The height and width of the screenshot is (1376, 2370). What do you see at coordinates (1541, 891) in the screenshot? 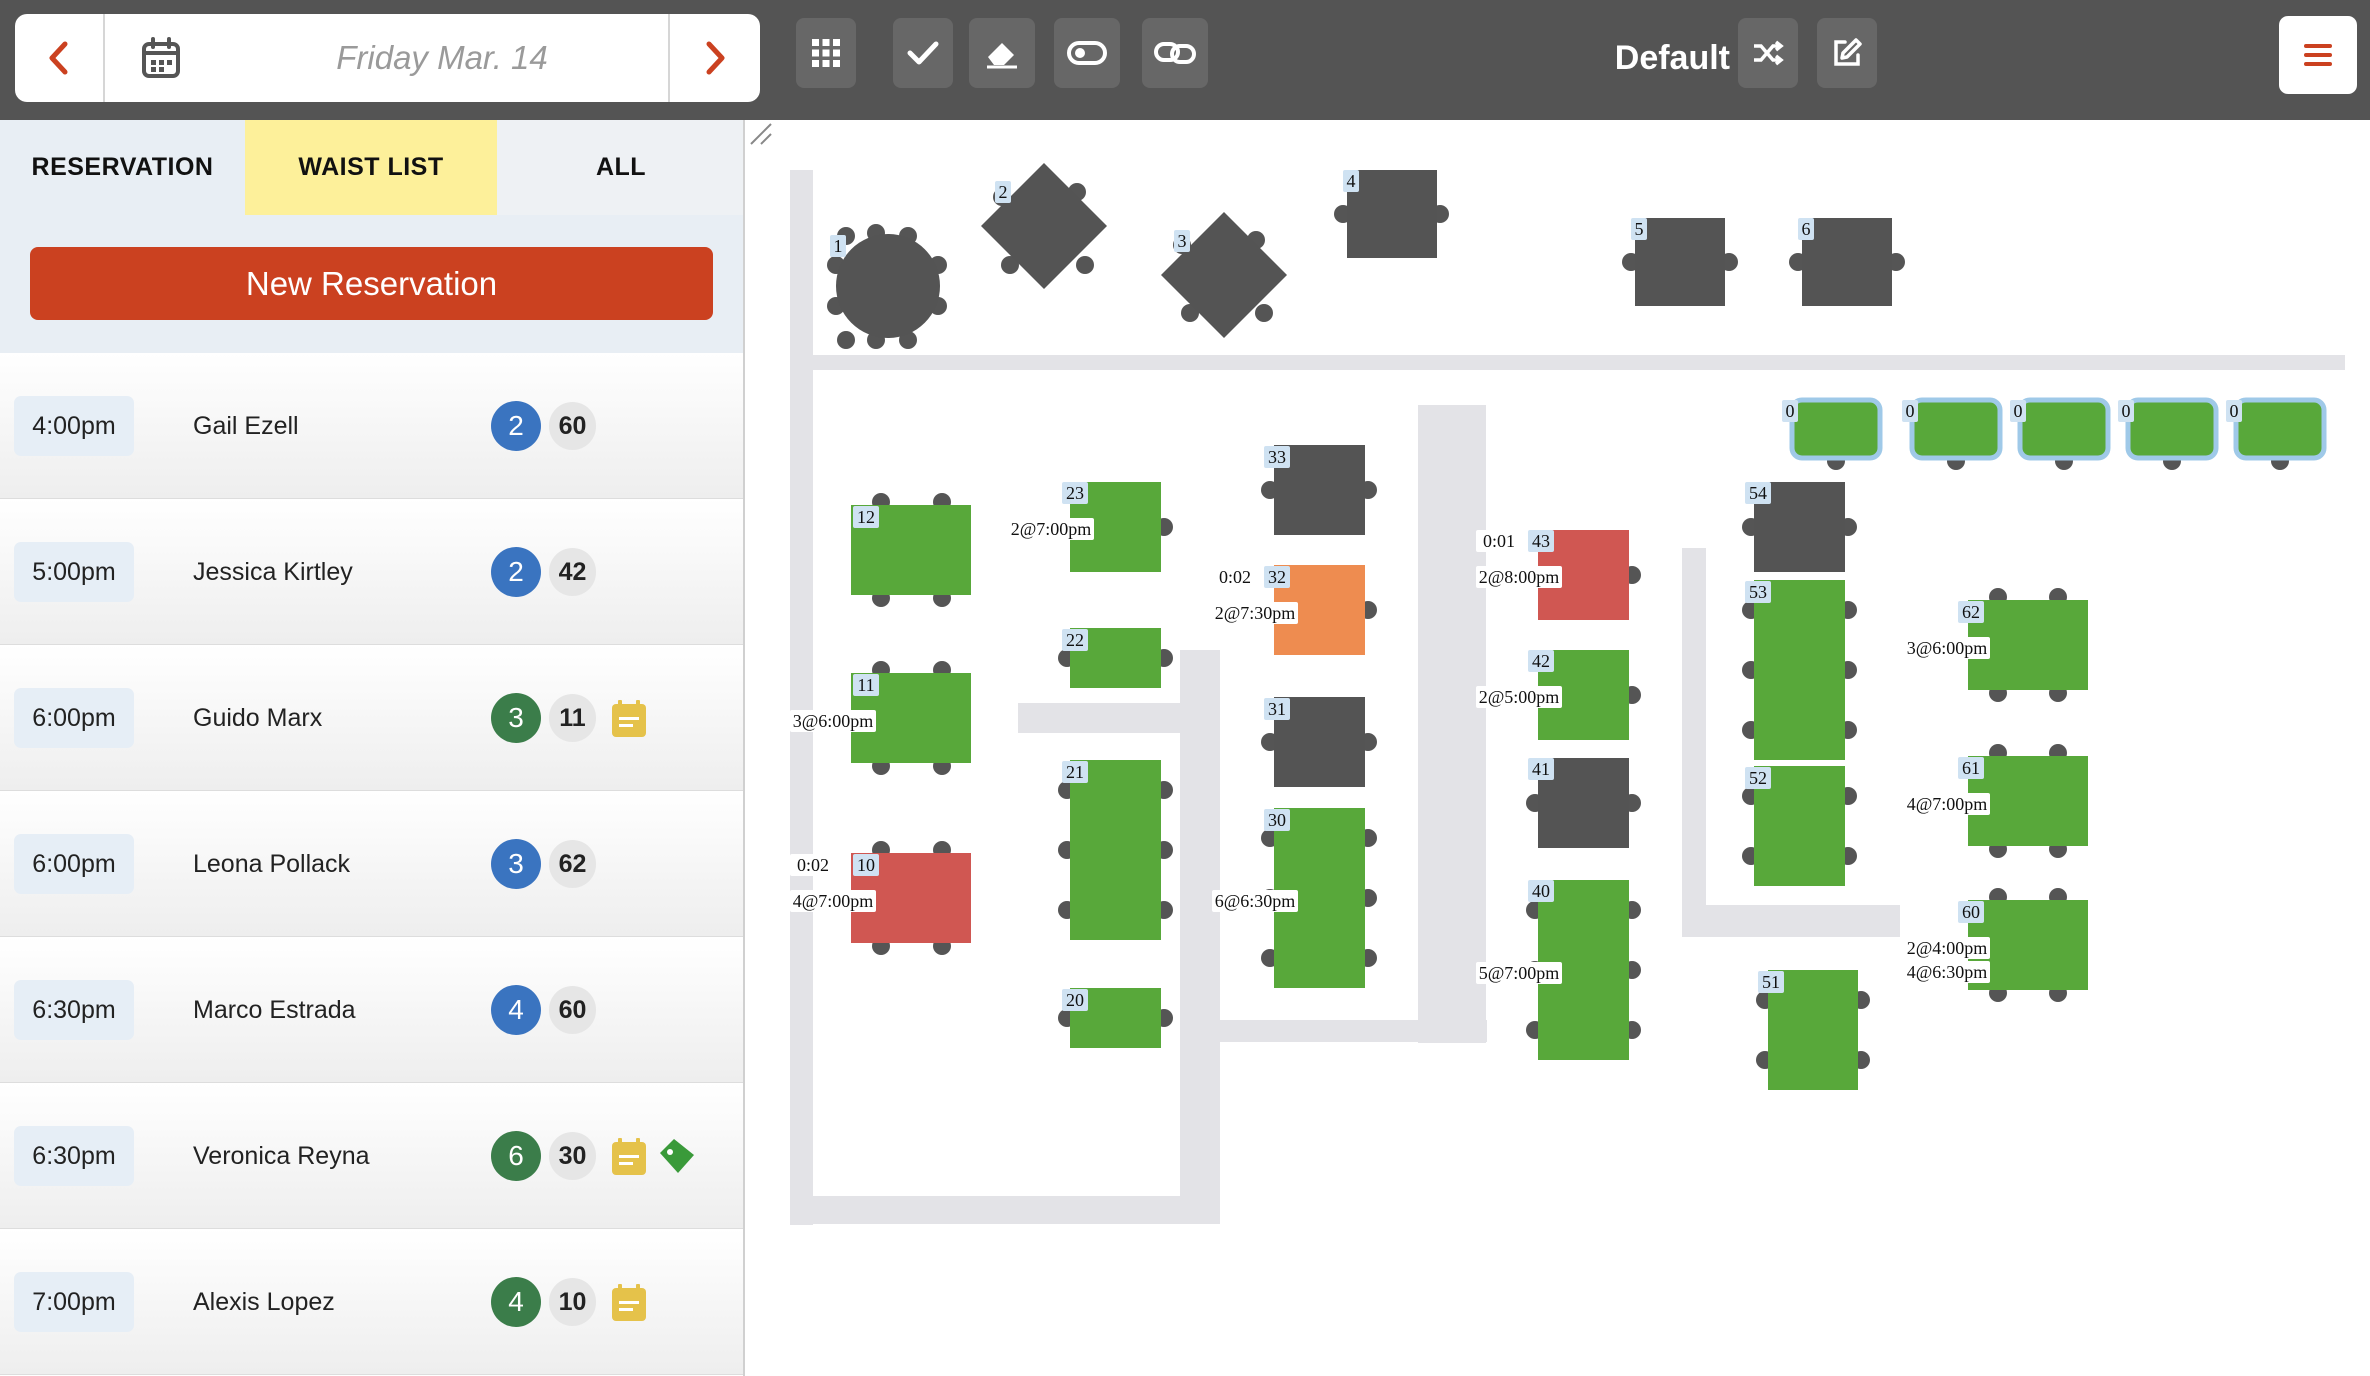
I see `table-number-label: 40` at bounding box center [1541, 891].